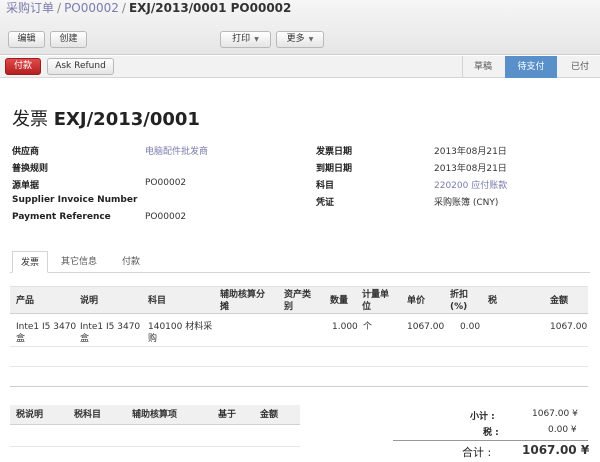 This screenshot has width=600, height=462. What do you see at coordinates (155, 437) in the screenshot?
I see `tax-row-empty` at bounding box center [155, 437].